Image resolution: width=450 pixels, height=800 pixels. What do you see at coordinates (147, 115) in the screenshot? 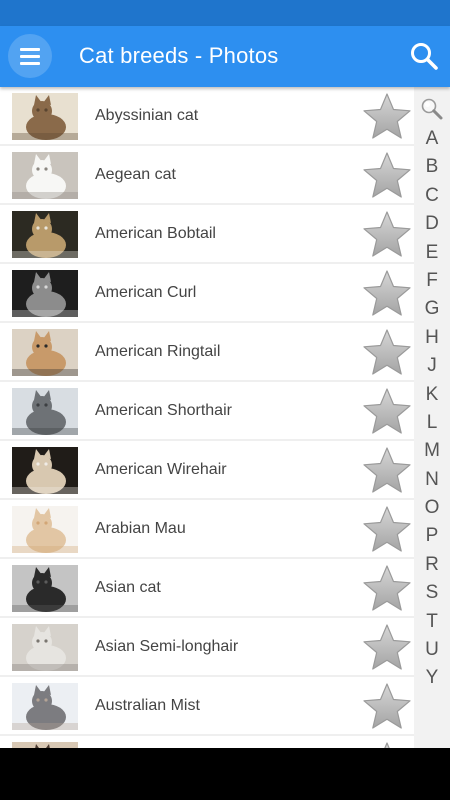
I see `breed-name: Abyssinian cat` at bounding box center [147, 115].